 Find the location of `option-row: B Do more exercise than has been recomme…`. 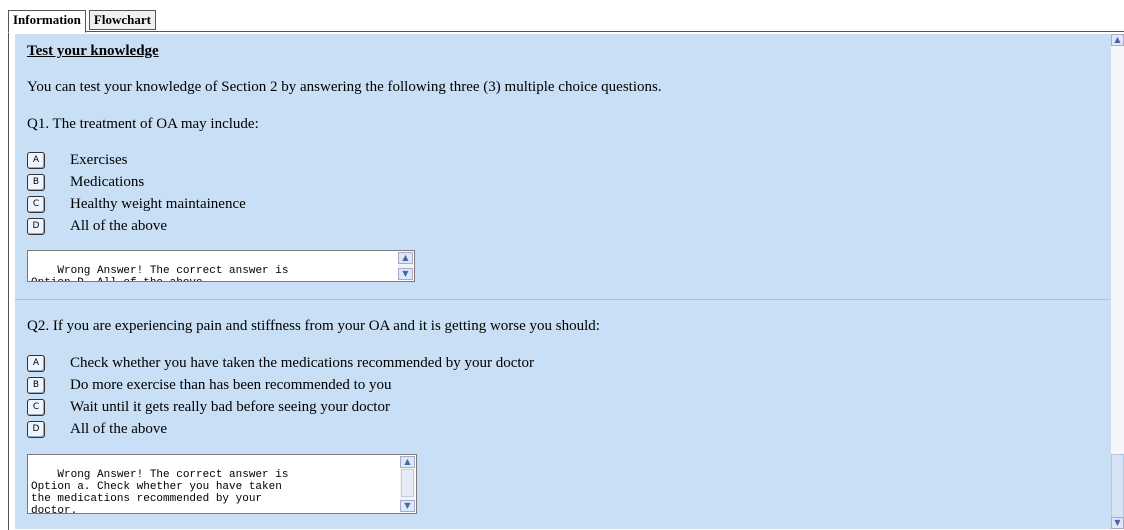

option-row: B Do more exercise than has been recomme… is located at coordinates (280, 385).